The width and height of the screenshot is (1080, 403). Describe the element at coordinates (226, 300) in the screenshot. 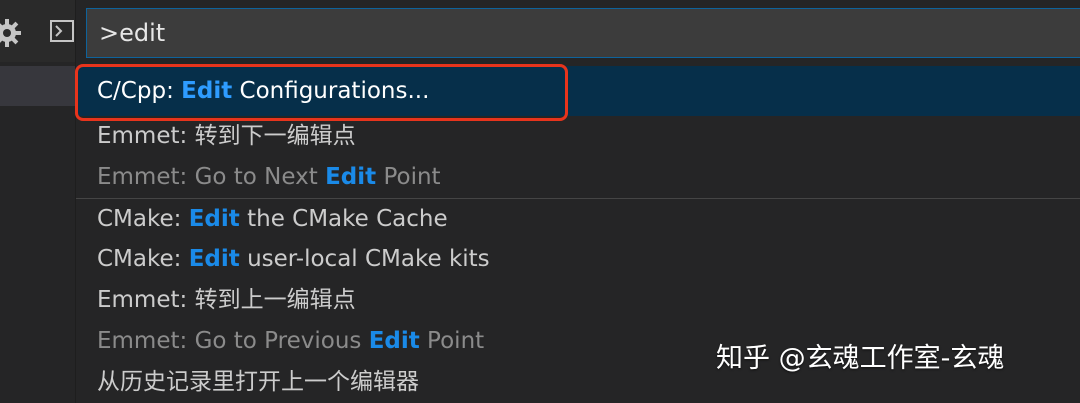

I see `command-item-text: Emmet: 转到上一编辑点` at that location.